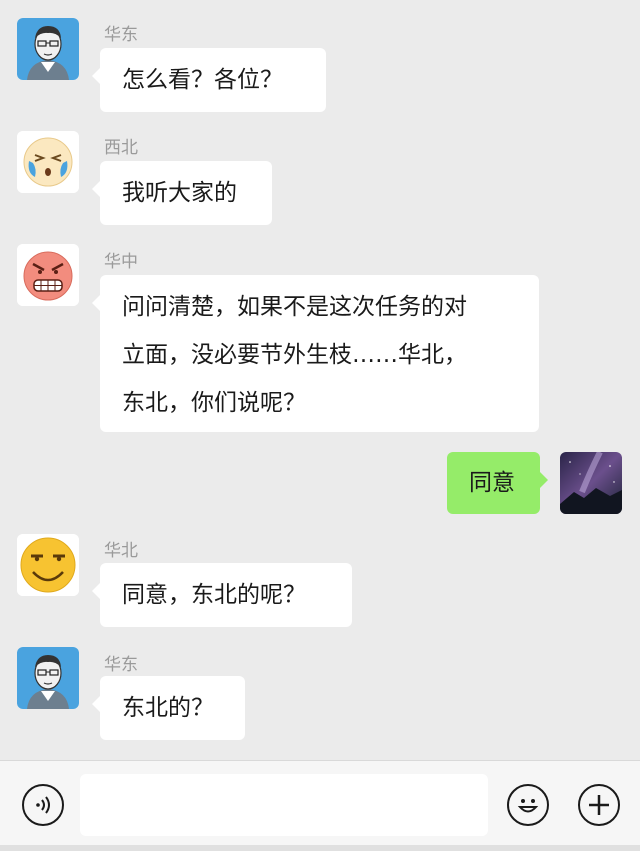 The image size is (640, 851). Describe the element at coordinates (48, 275) in the screenshot. I see `angry-emoji-avatar` at that location.